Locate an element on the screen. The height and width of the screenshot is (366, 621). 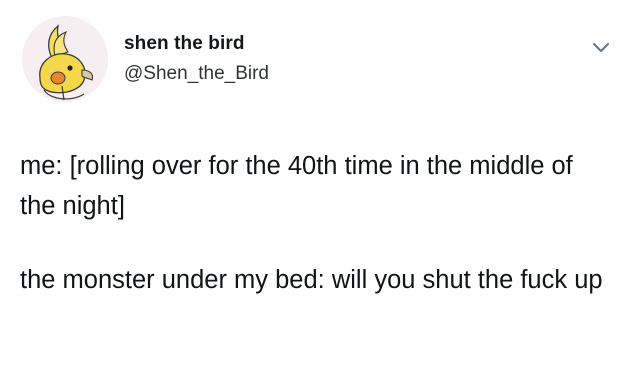
avatar is located at coordinates (65, 59).